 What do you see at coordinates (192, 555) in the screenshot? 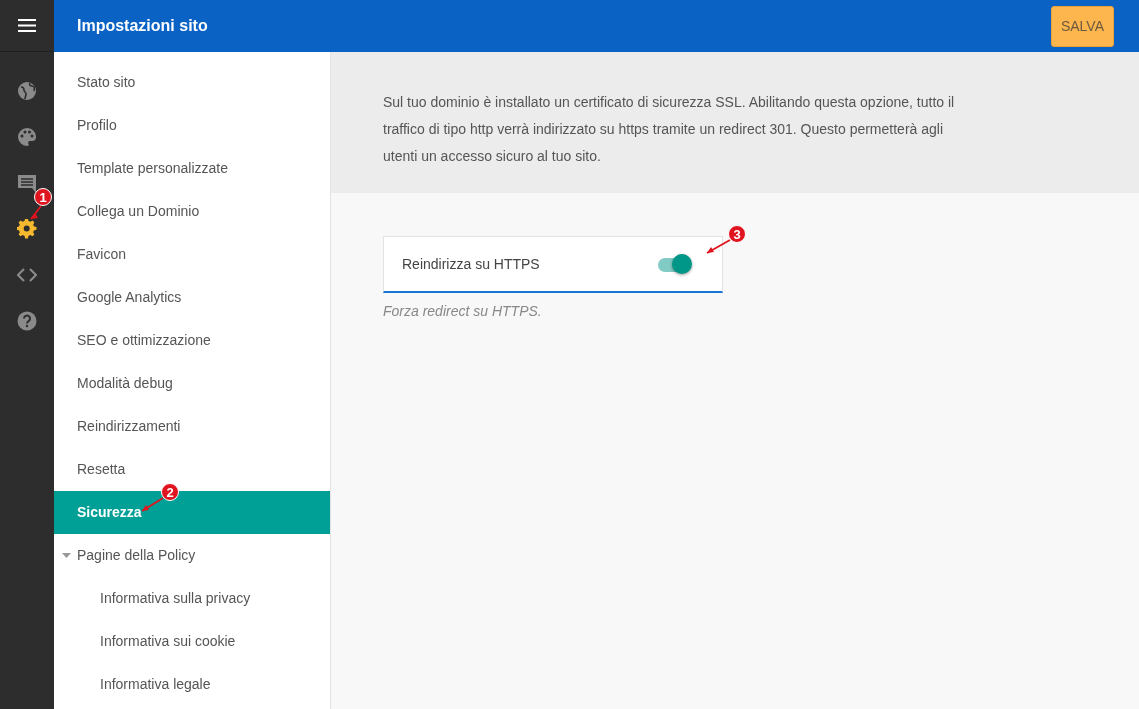
I see `sidebar-item: Pagine della Policy` at bounding box center [192, 555].